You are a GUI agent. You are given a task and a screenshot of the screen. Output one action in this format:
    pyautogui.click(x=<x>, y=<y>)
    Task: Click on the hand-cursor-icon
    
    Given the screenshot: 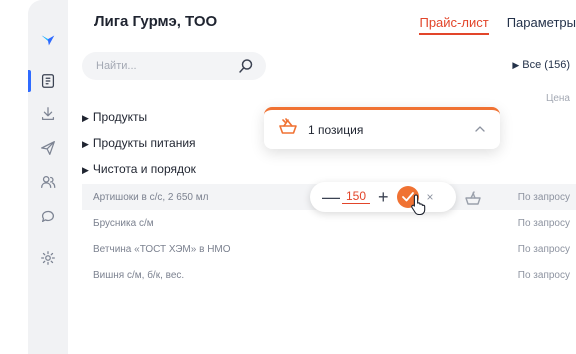 What is the action you would take?
    pyautogui.click(x=419, y=206)
    